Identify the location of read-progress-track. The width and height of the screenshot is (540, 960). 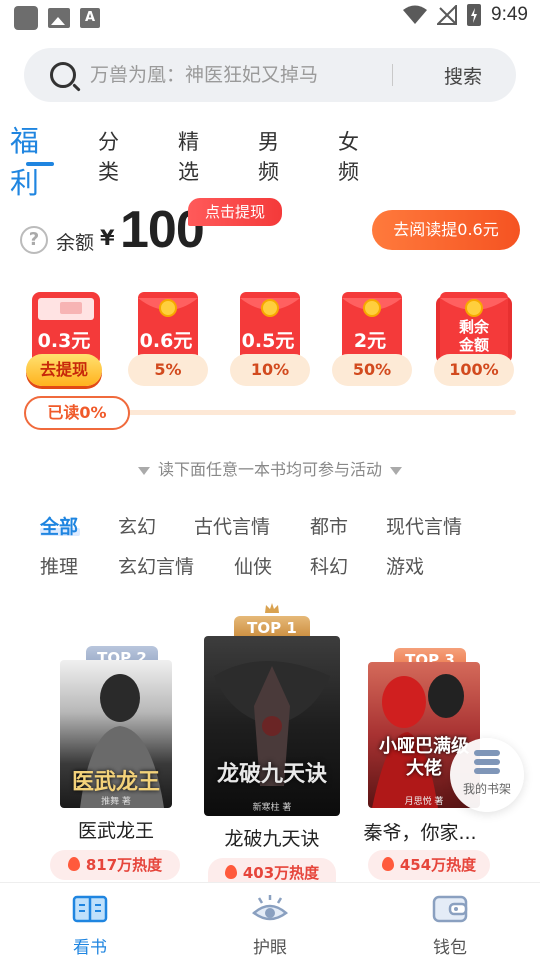
(321, 412).